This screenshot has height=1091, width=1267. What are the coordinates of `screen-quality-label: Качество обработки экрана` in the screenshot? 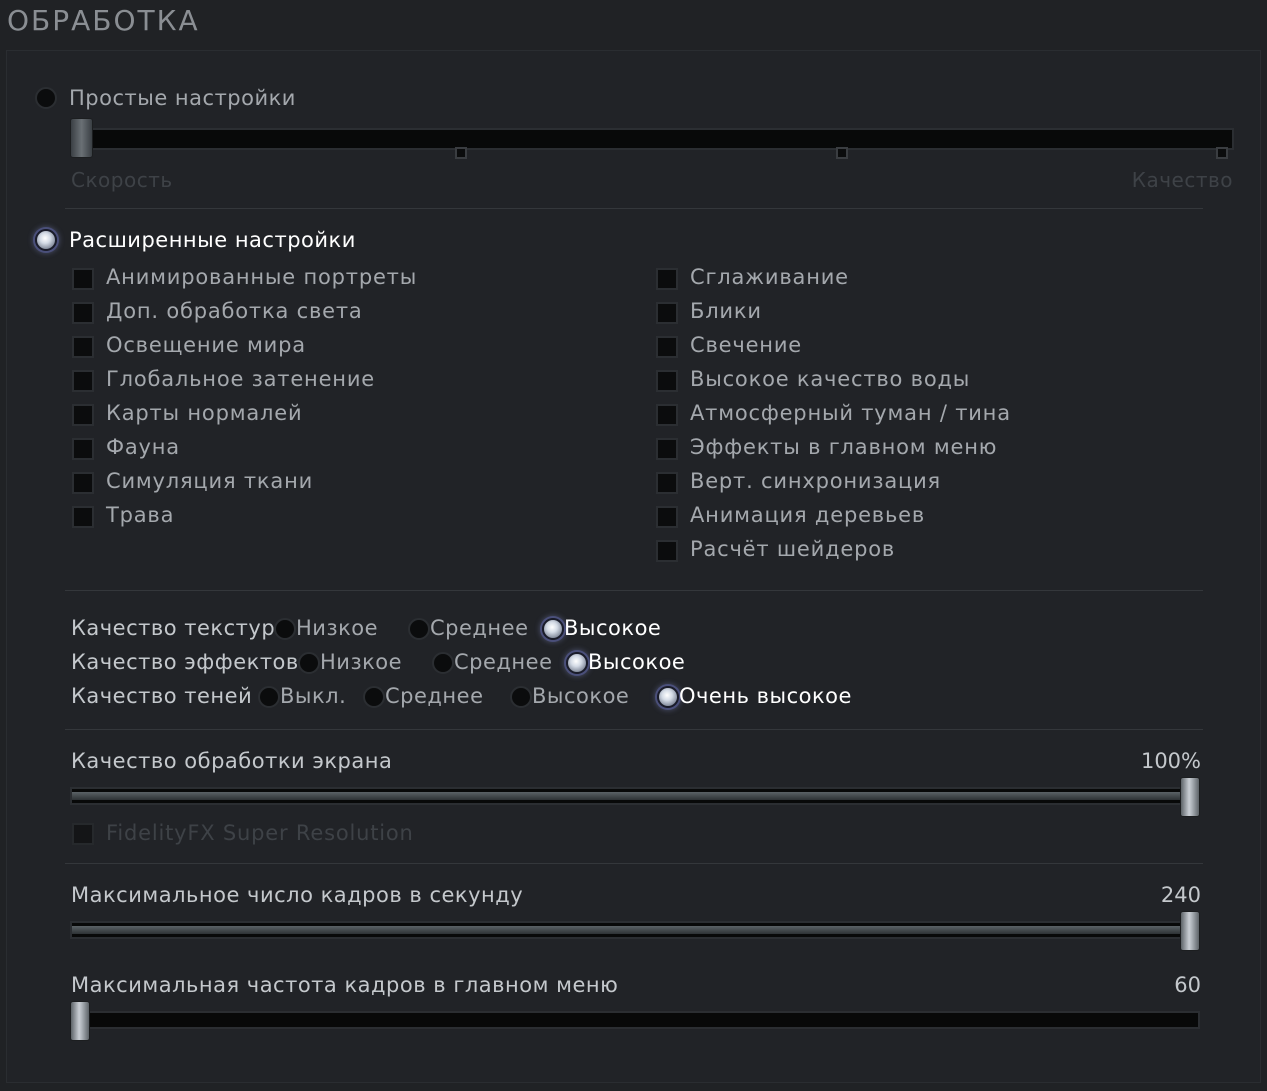 It's located at (232, 761).